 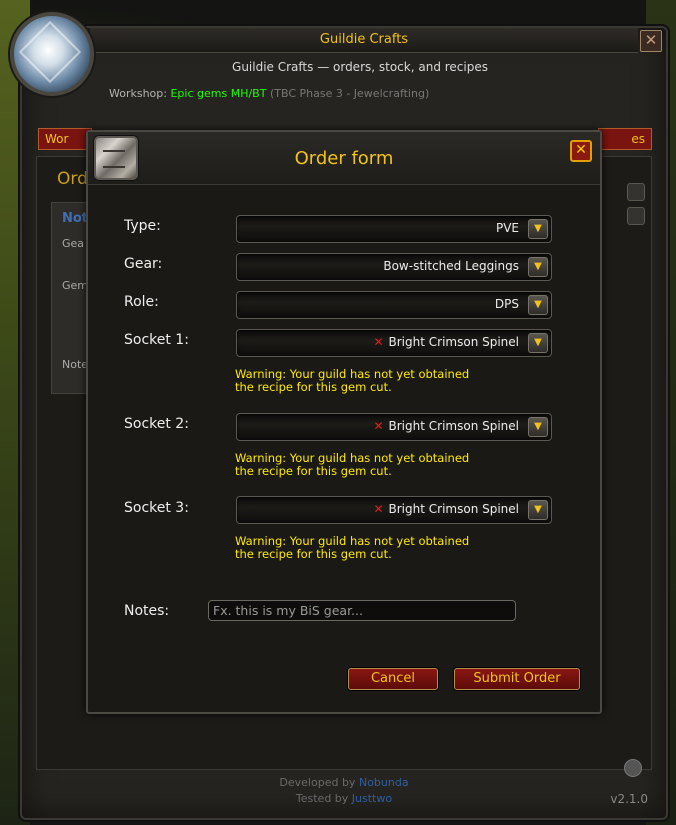 What do you see at coordinates (138, 93) in the screenshot?
I see `workshop-label: Workshop:` at bounding box center [138, 93].